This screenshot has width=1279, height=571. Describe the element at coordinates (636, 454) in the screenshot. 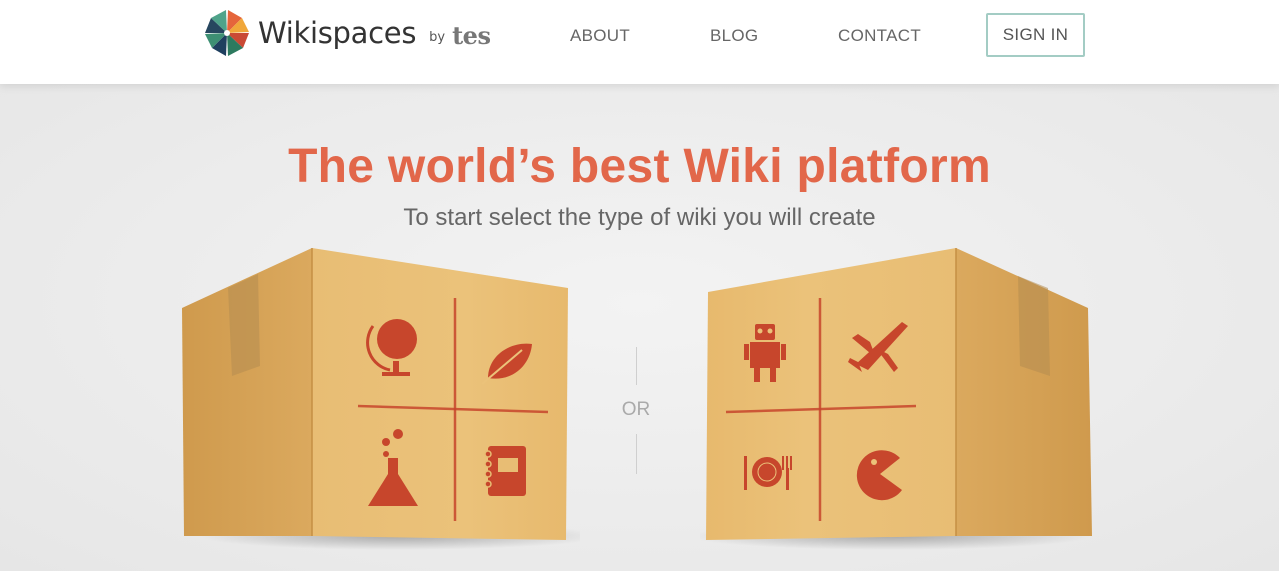

I see `or-divider-bottom` at that location.